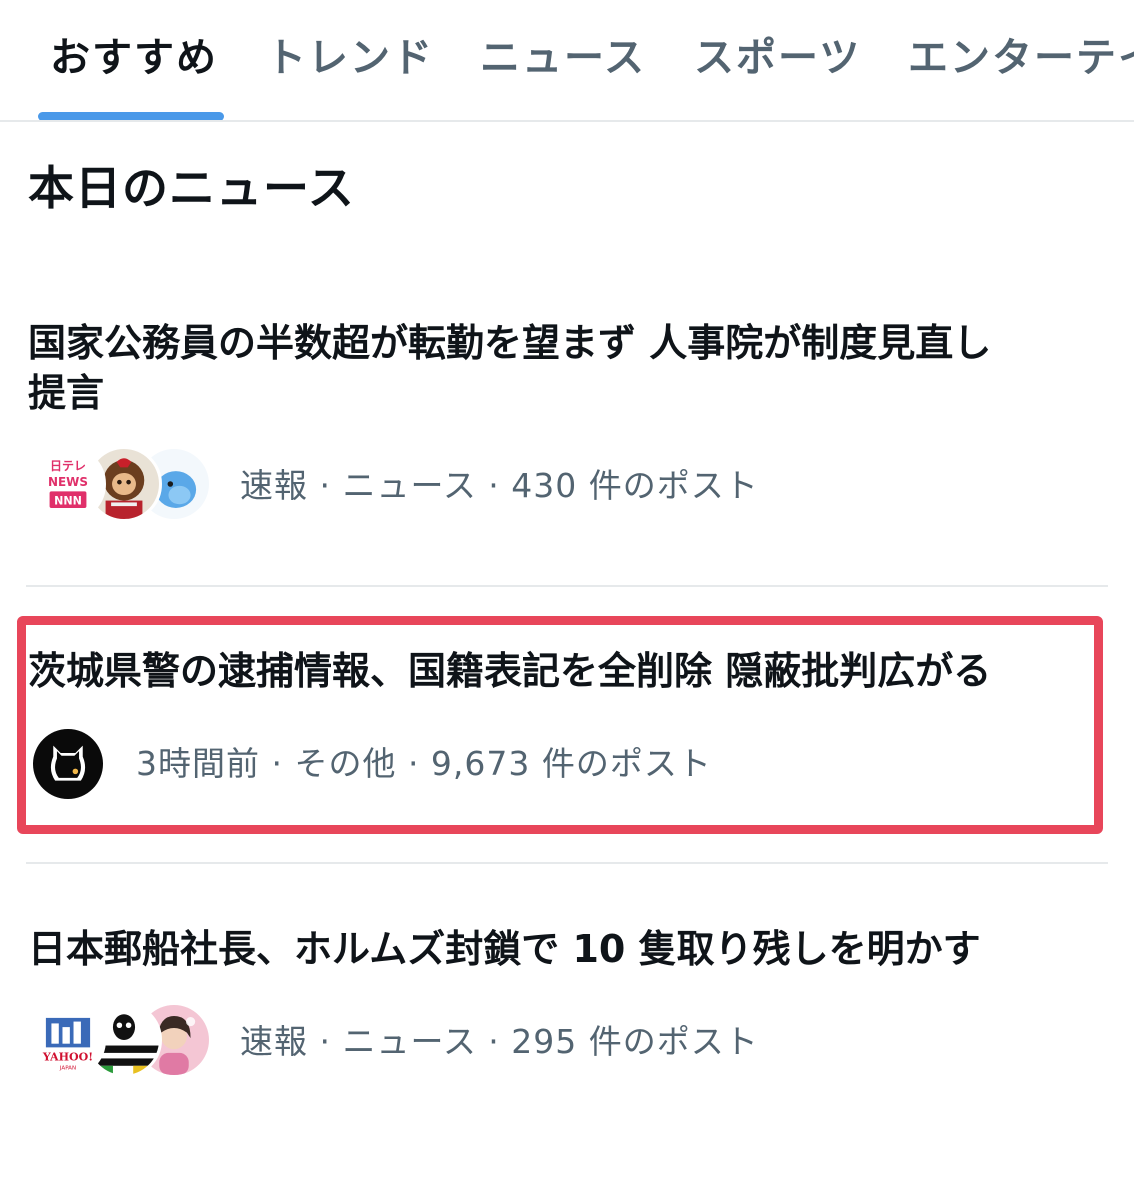 The width and height of the screenshot is (1134, 1200). Describe the element at coordinates (68, 1040) in the screenshot. I see `yahoo-news-logo-icon: YAHOO! JAPAN` at that location.